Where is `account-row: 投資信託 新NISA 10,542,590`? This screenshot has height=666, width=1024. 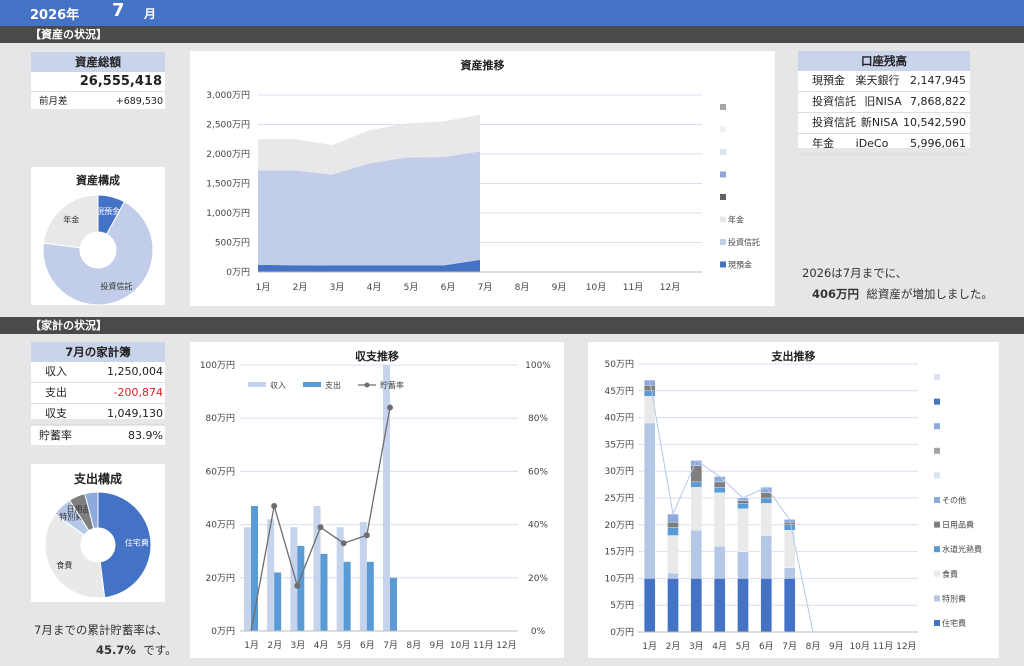 account-row: 投資信託 新NISA 10,542,590 is located at coordinates (884, 123).